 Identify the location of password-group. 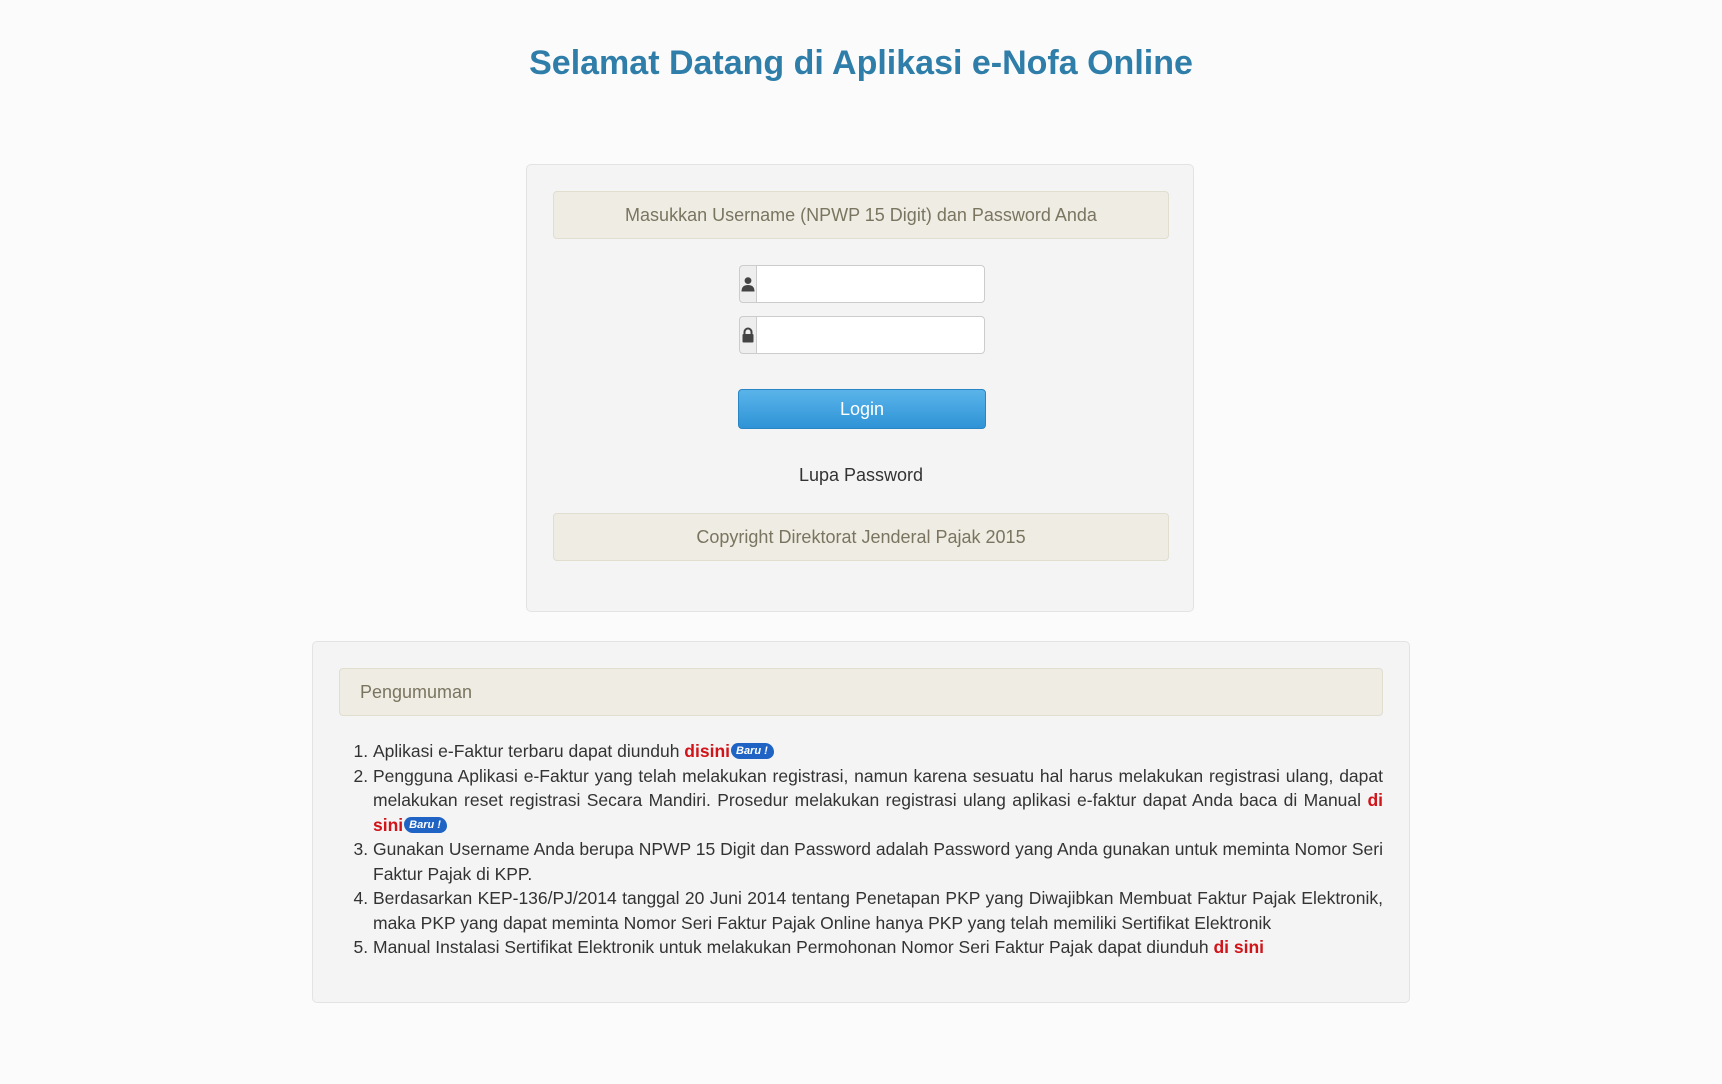
(862, 335).